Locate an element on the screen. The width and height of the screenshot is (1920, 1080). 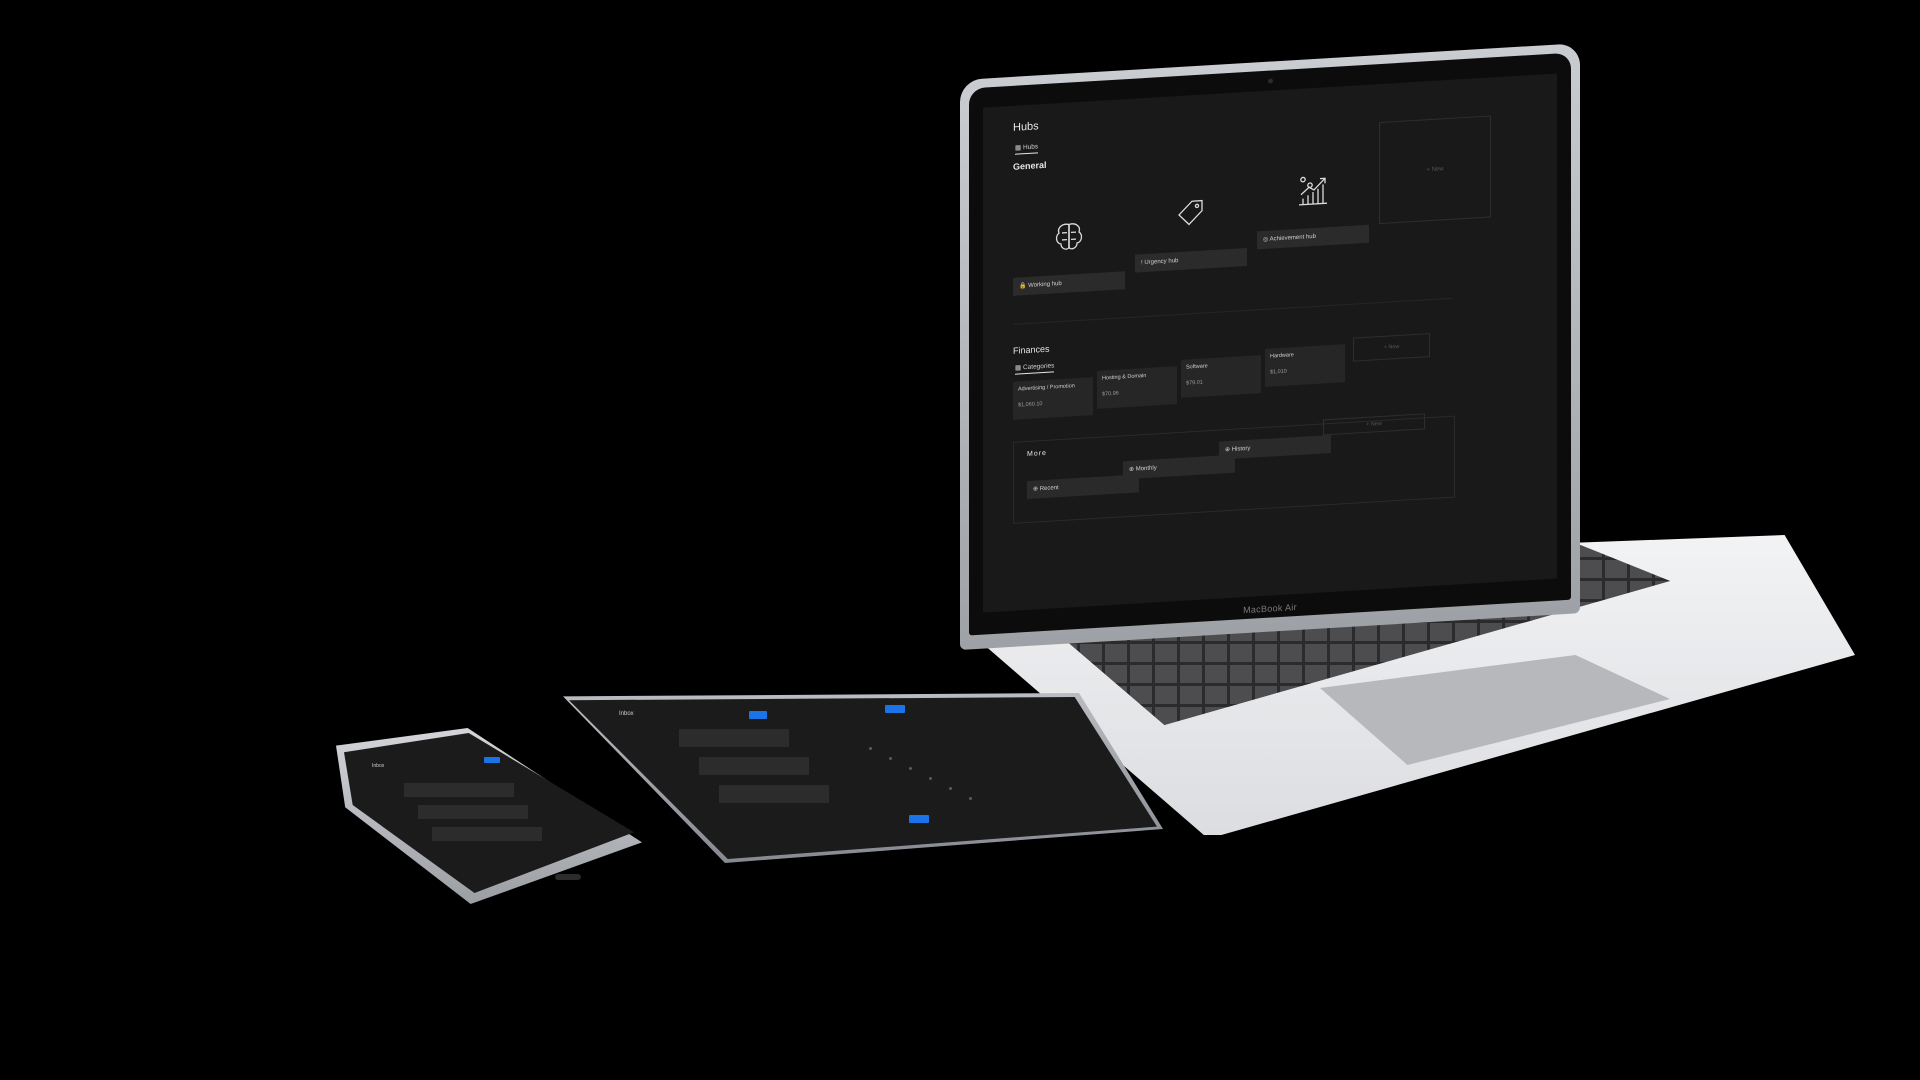
finance-card-advertising: Advertising / Promotion $1,060.10 is located at coordinates (1053, 398).